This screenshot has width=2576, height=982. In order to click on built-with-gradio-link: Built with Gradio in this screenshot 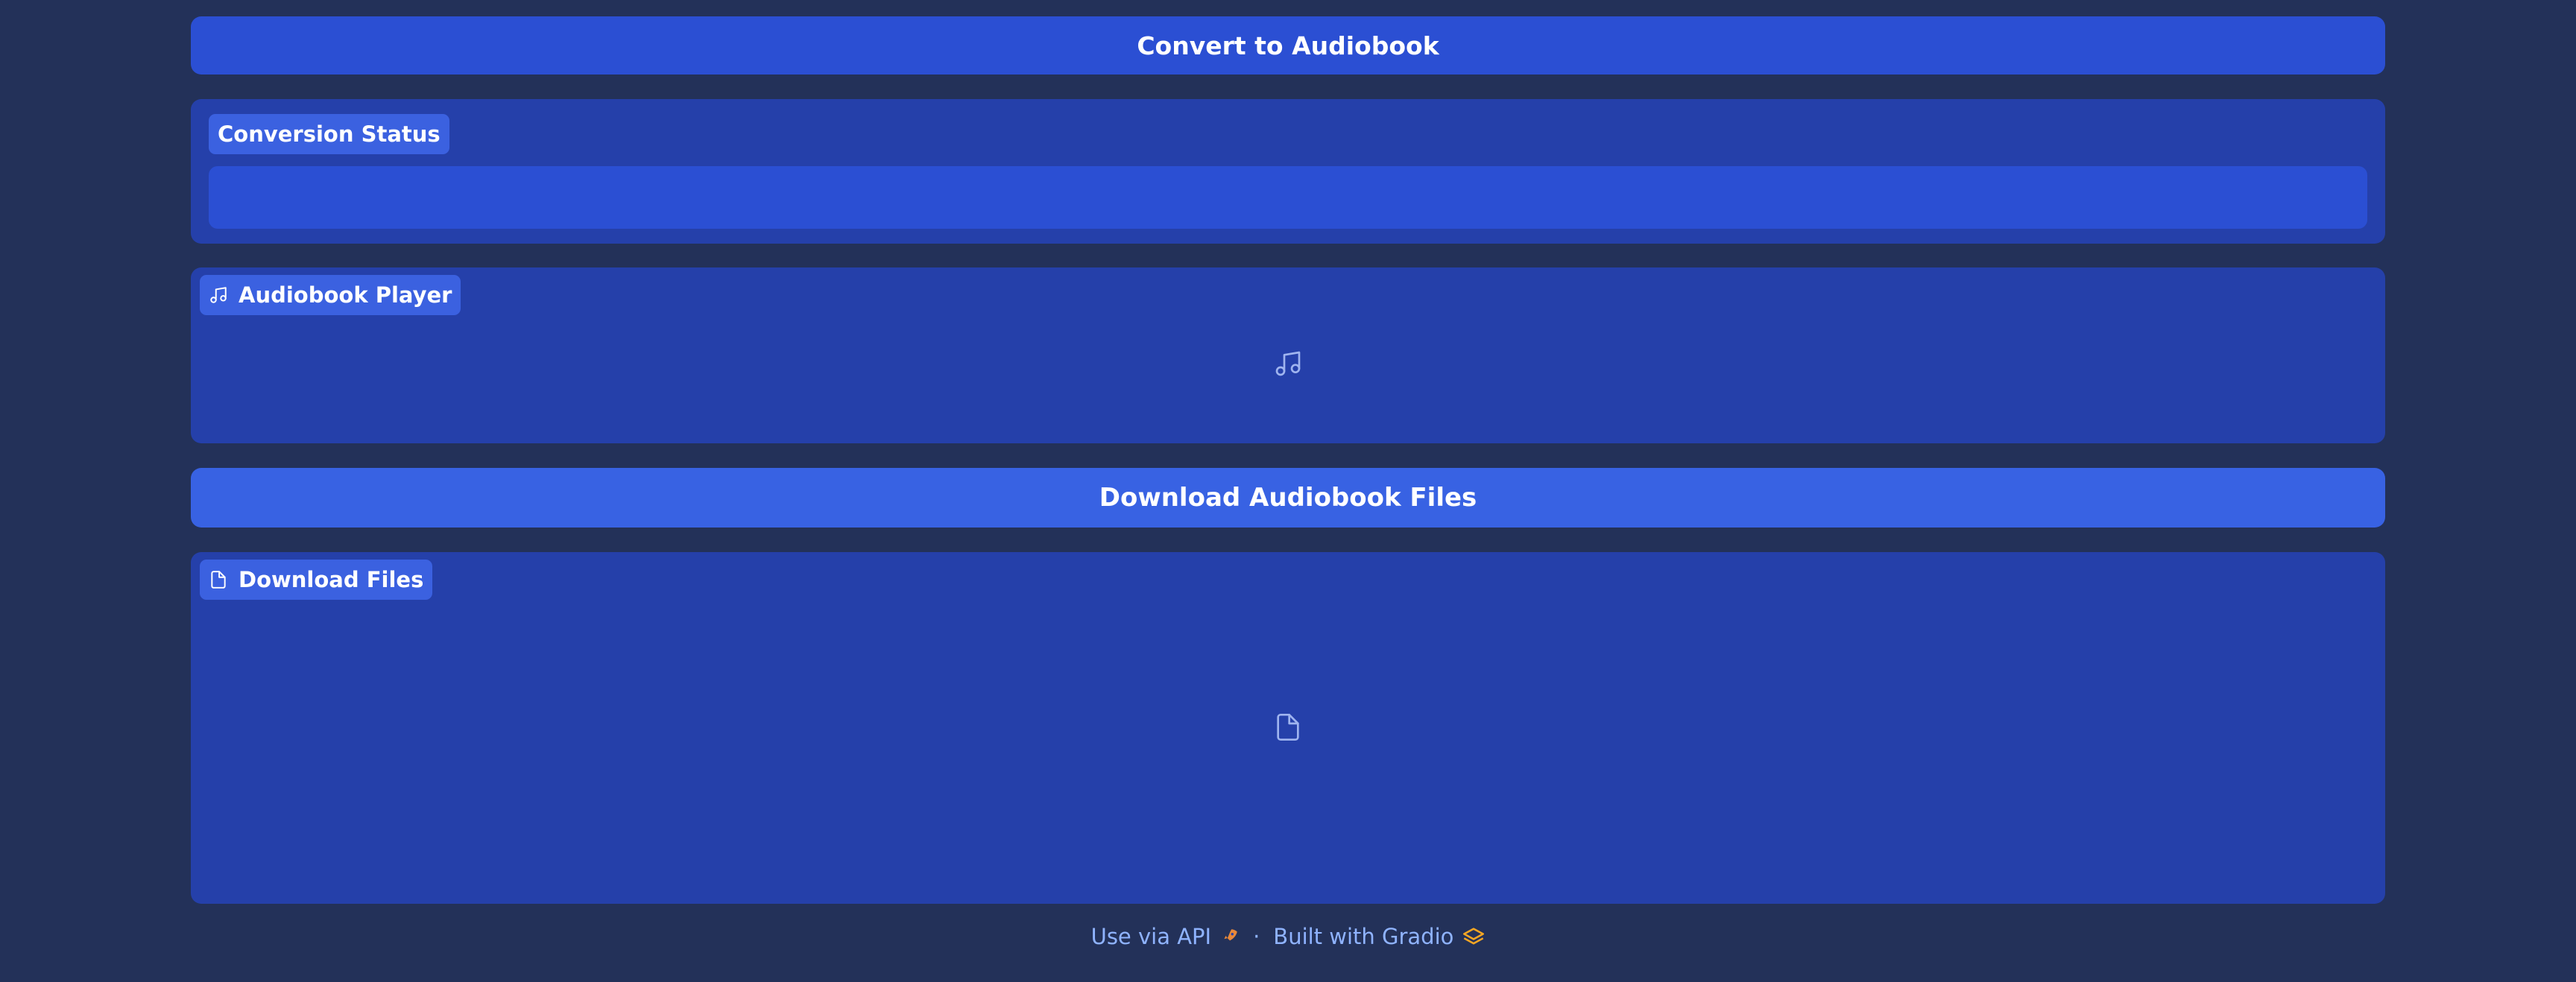, I will do `click(1379, 936)`.